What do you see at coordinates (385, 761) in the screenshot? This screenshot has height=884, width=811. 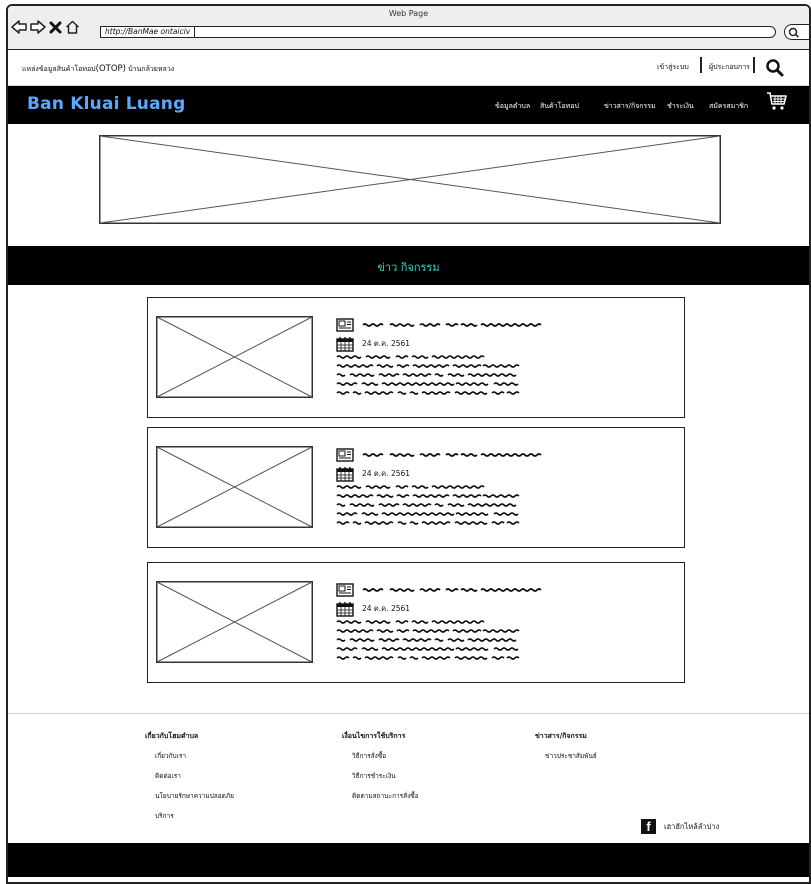 I see `footer-link: วิธีการสั่งซื้อ` at bounding box center [385, 761].